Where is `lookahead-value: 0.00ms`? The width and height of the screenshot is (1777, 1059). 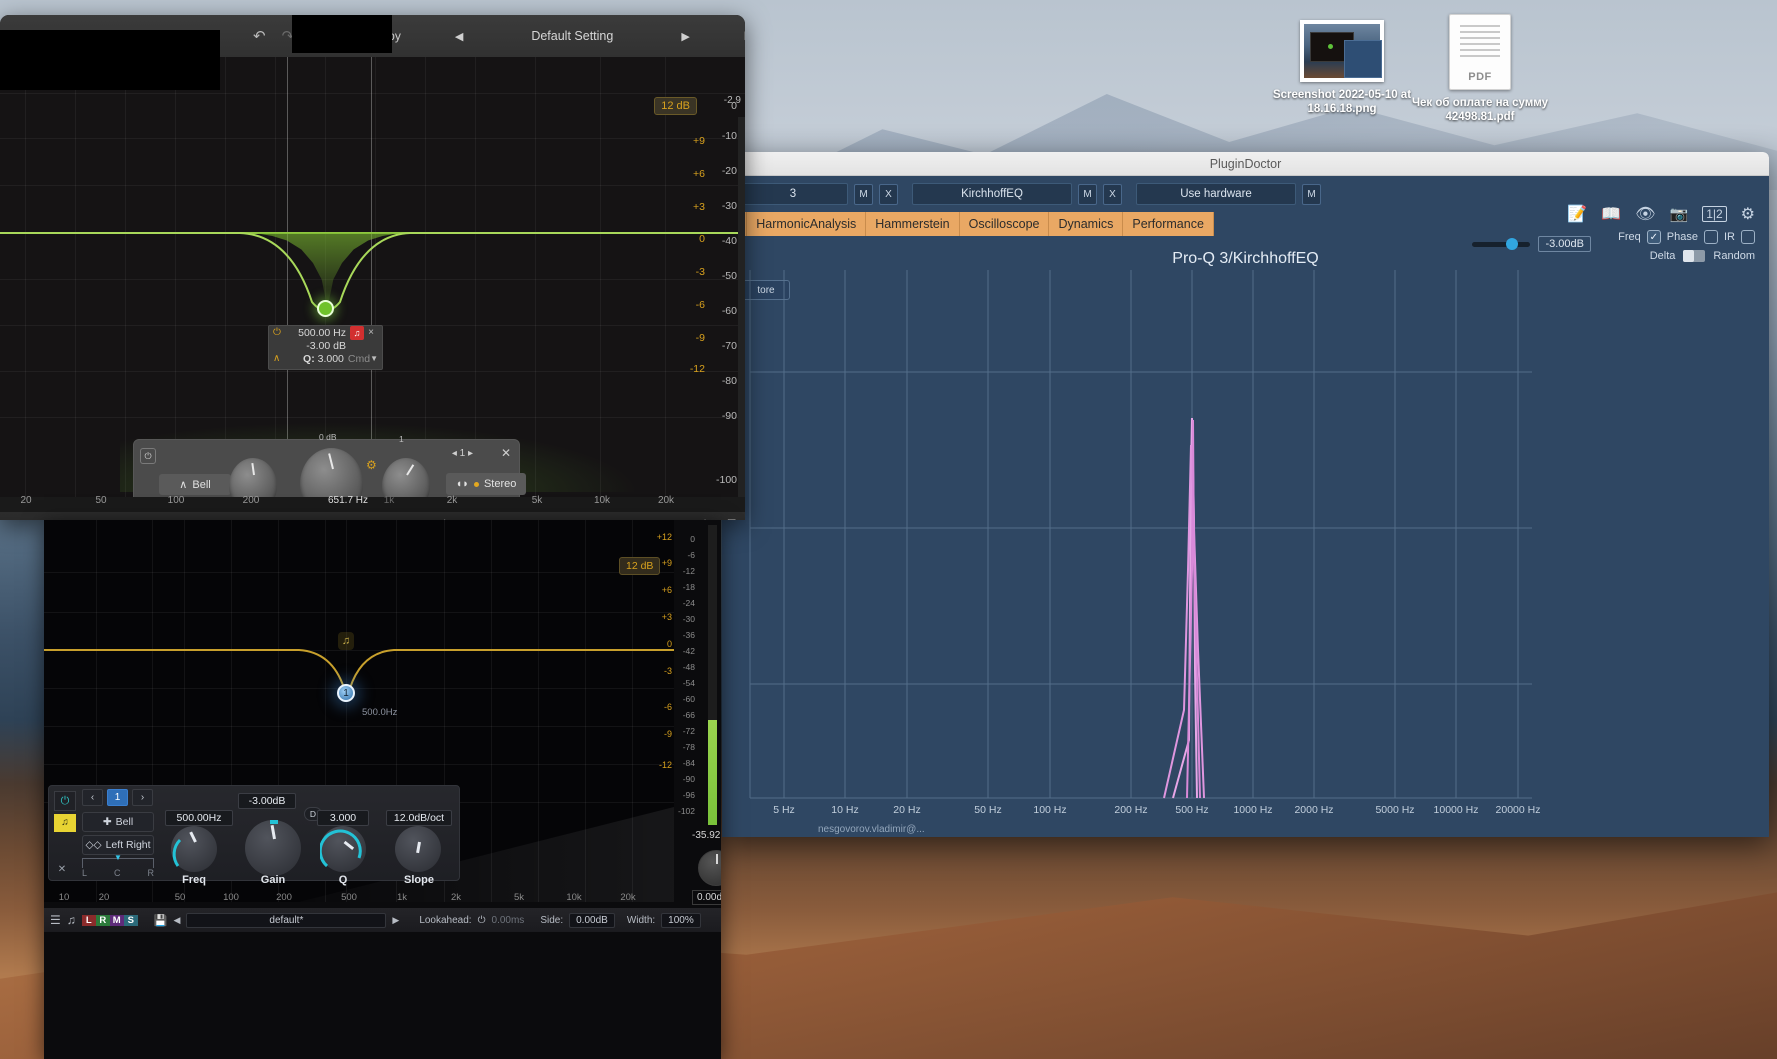 lookahead-value: 0.00ms is located at coordinates (508, 920).